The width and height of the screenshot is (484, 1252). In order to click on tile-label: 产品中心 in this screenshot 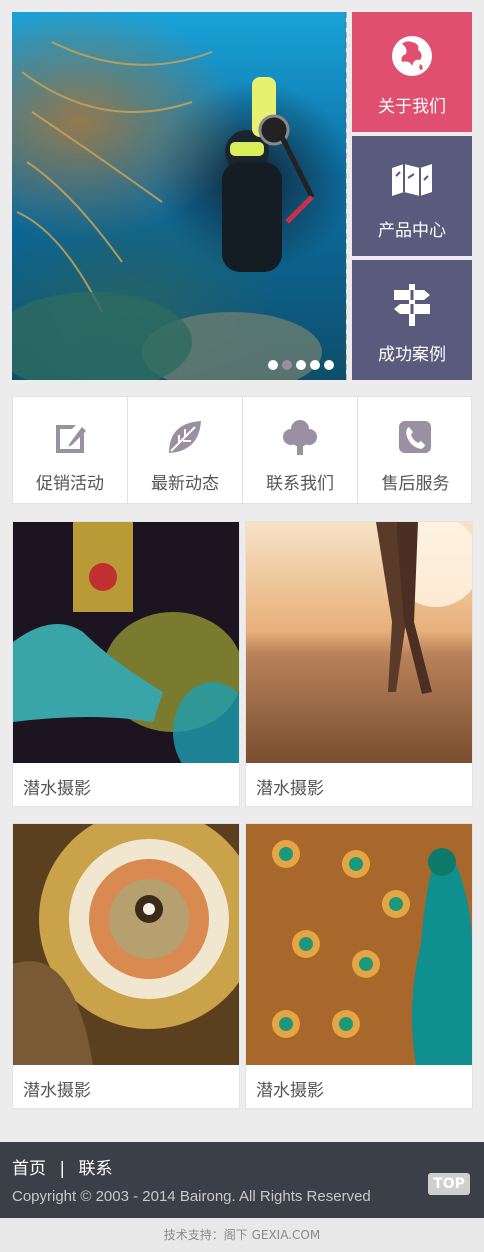, I will do `click(412, 231)`.